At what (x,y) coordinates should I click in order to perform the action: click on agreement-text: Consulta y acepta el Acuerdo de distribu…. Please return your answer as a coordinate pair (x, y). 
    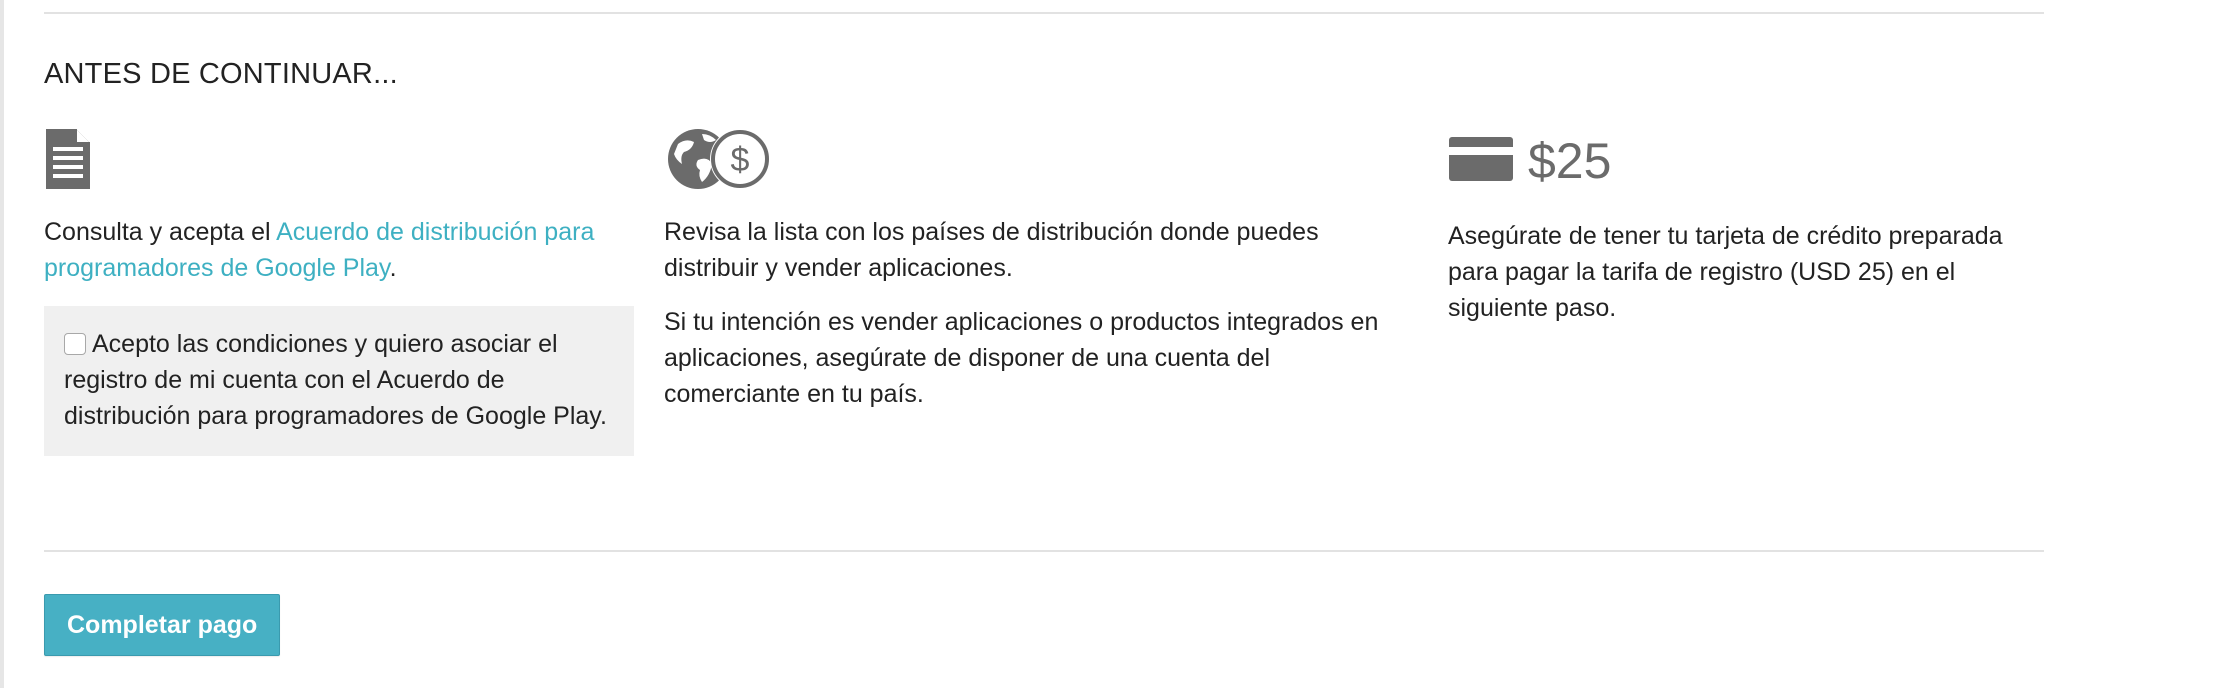
    Looking at the image, I should click on (319, 250).